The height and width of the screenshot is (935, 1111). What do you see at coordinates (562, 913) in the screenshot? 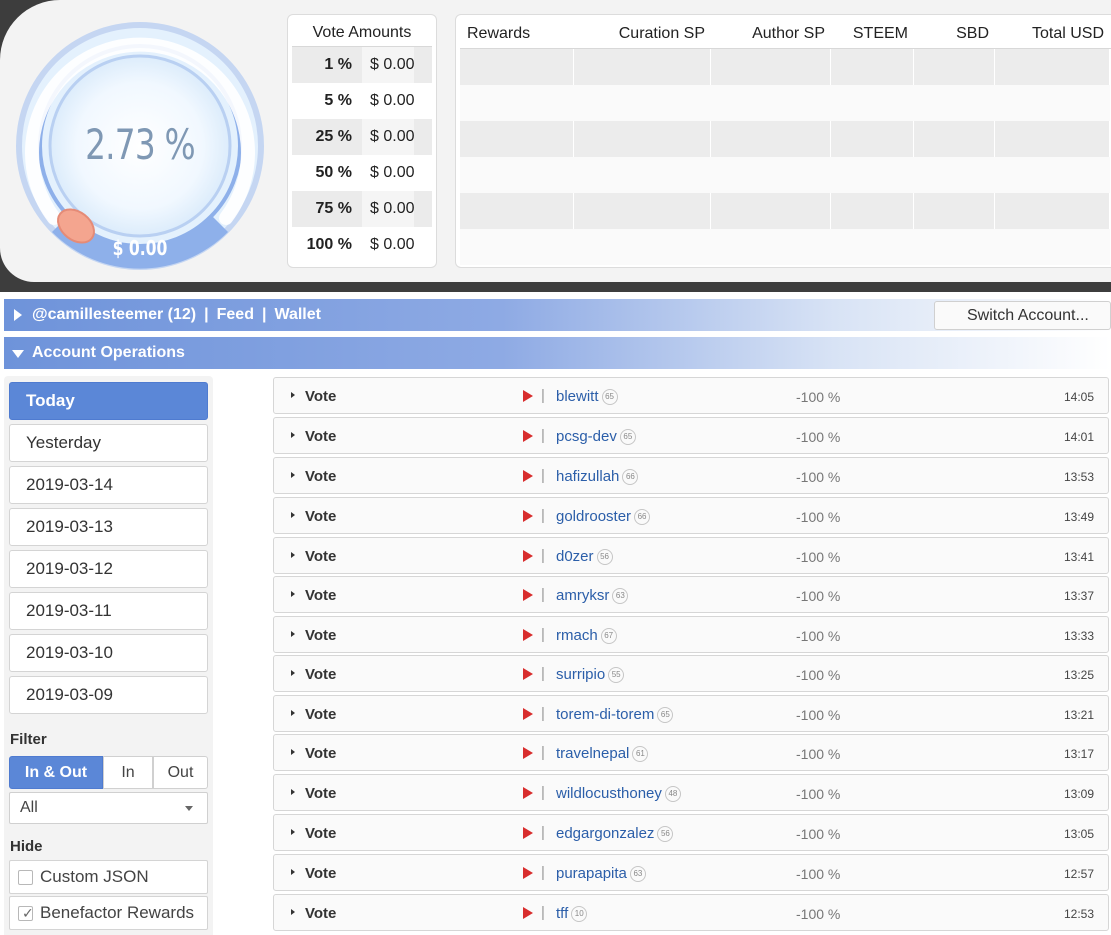
I see `username: tff` at bounding box center [562, 913].